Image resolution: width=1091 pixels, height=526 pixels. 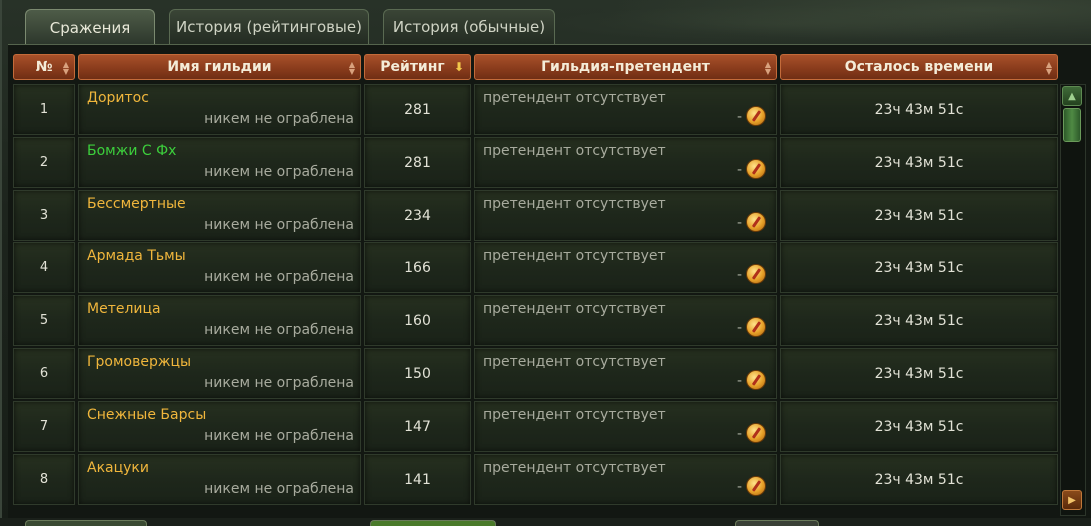 I want to click on guild-name-link: Бомжи С Фх, so click(x=131, y=151).